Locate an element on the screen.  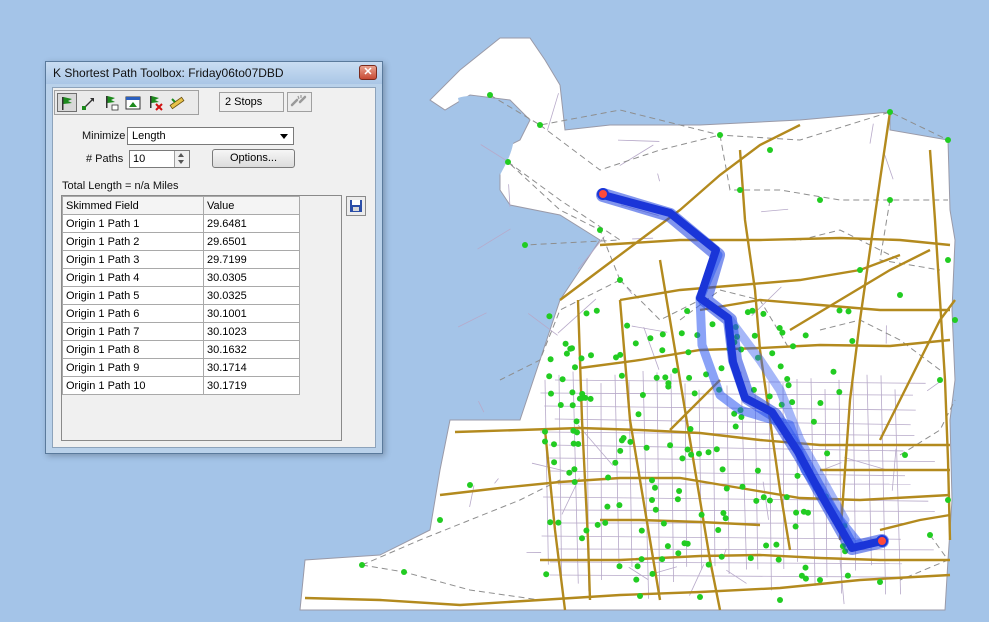
cell-skimmed-field: Origin 1 Path 3 is located at coordinates (133, 259).